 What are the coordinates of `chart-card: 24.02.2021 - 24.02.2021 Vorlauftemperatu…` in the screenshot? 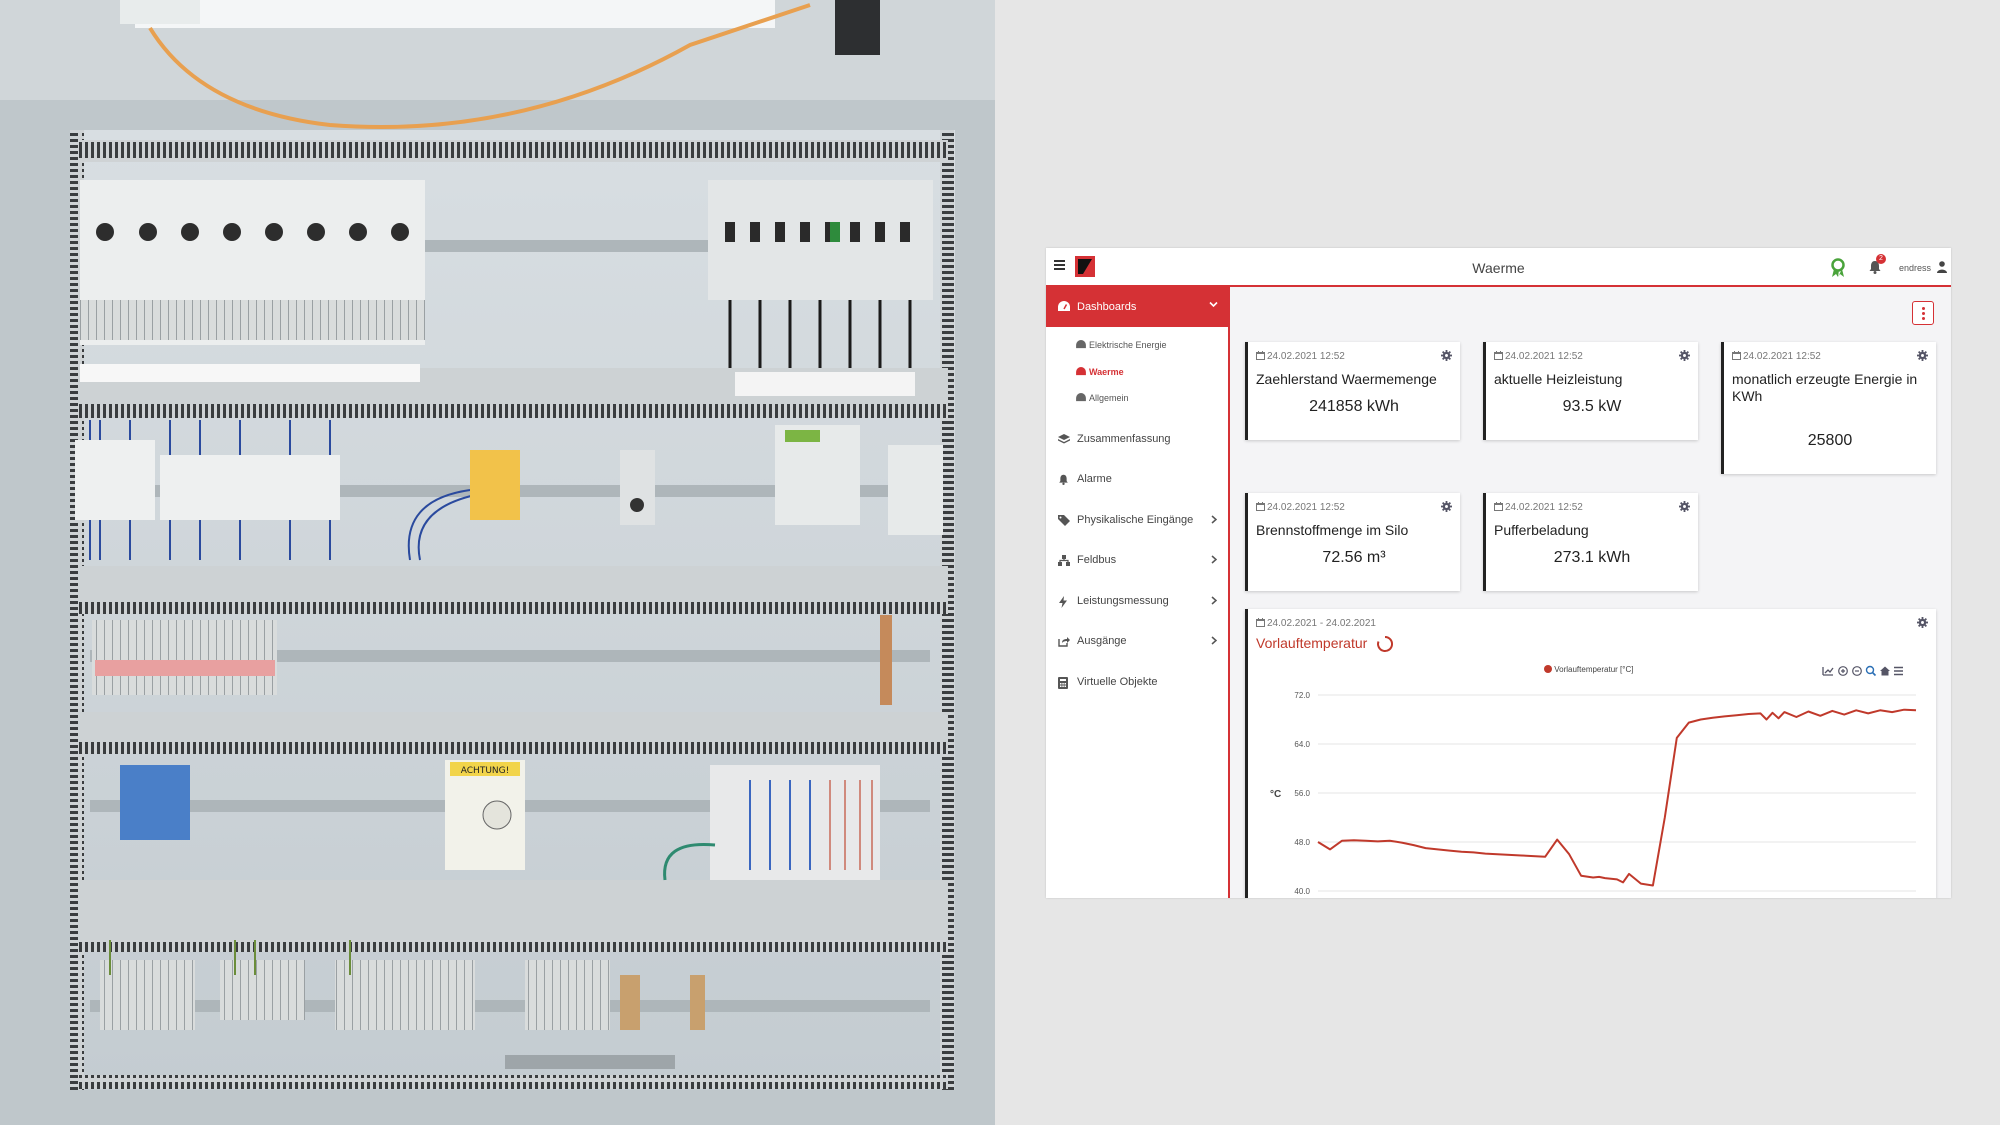 It's located at (1590, 753).